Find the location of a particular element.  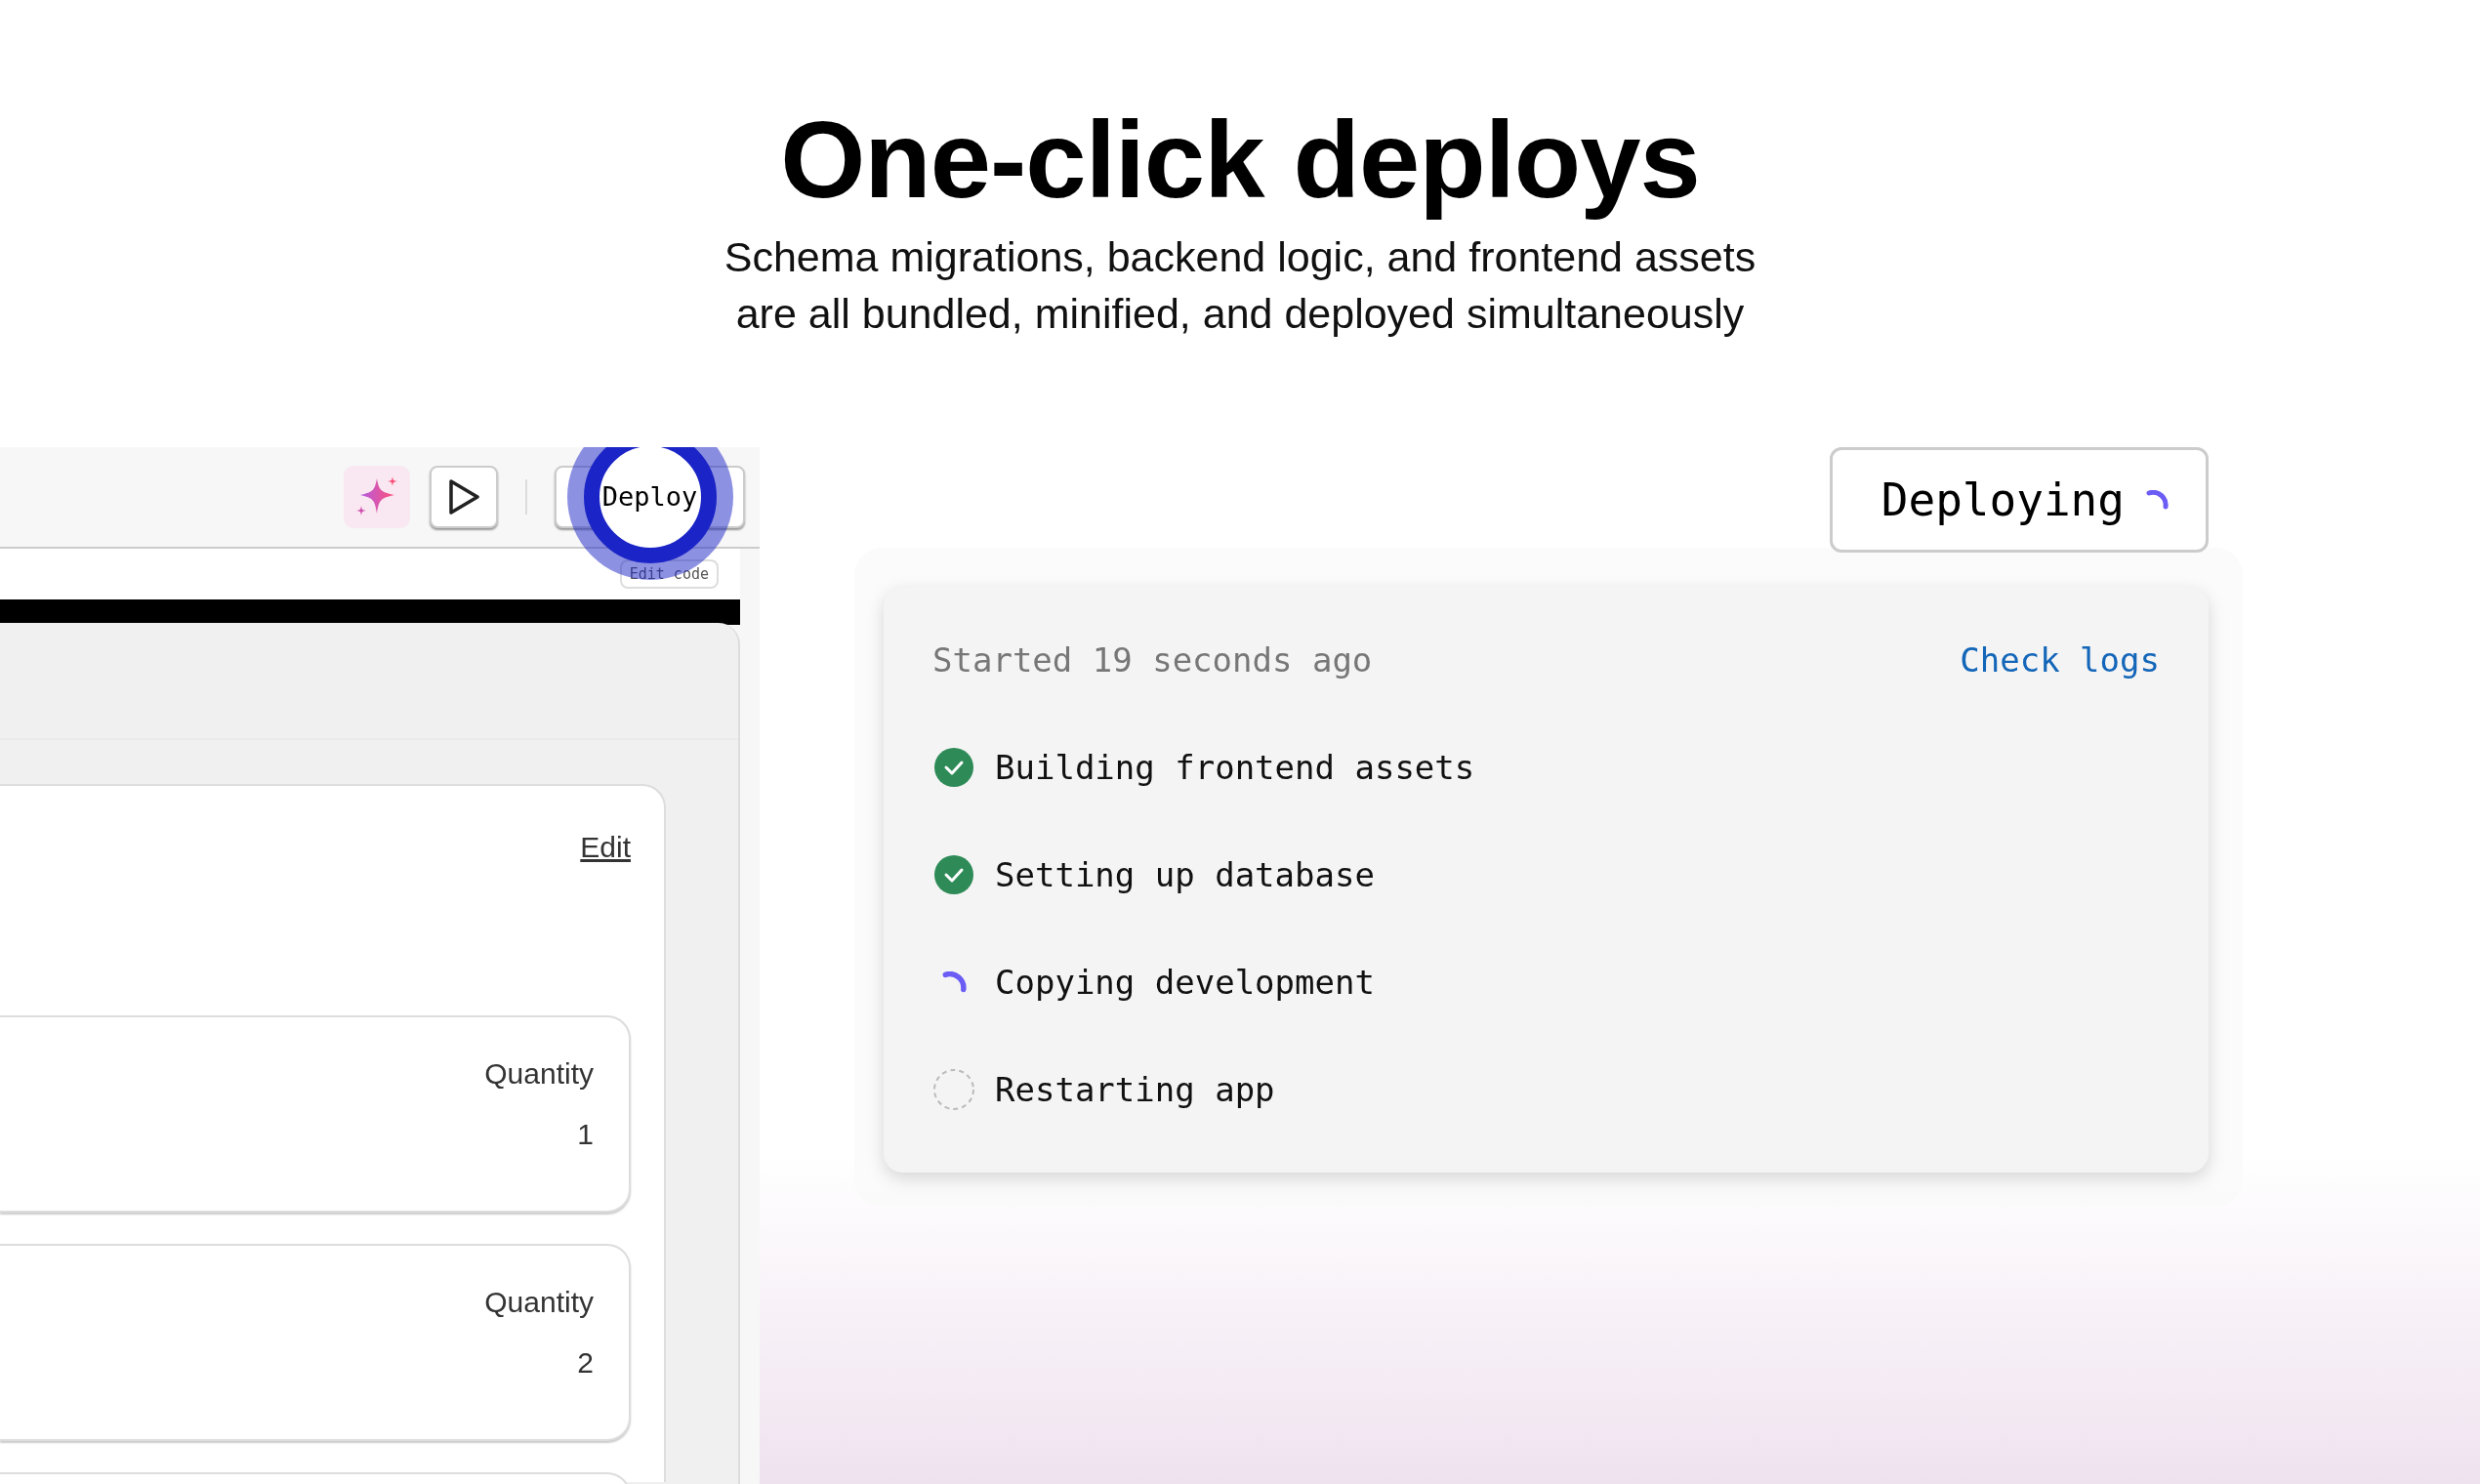

play-icon is located at coordinates (463, 497).